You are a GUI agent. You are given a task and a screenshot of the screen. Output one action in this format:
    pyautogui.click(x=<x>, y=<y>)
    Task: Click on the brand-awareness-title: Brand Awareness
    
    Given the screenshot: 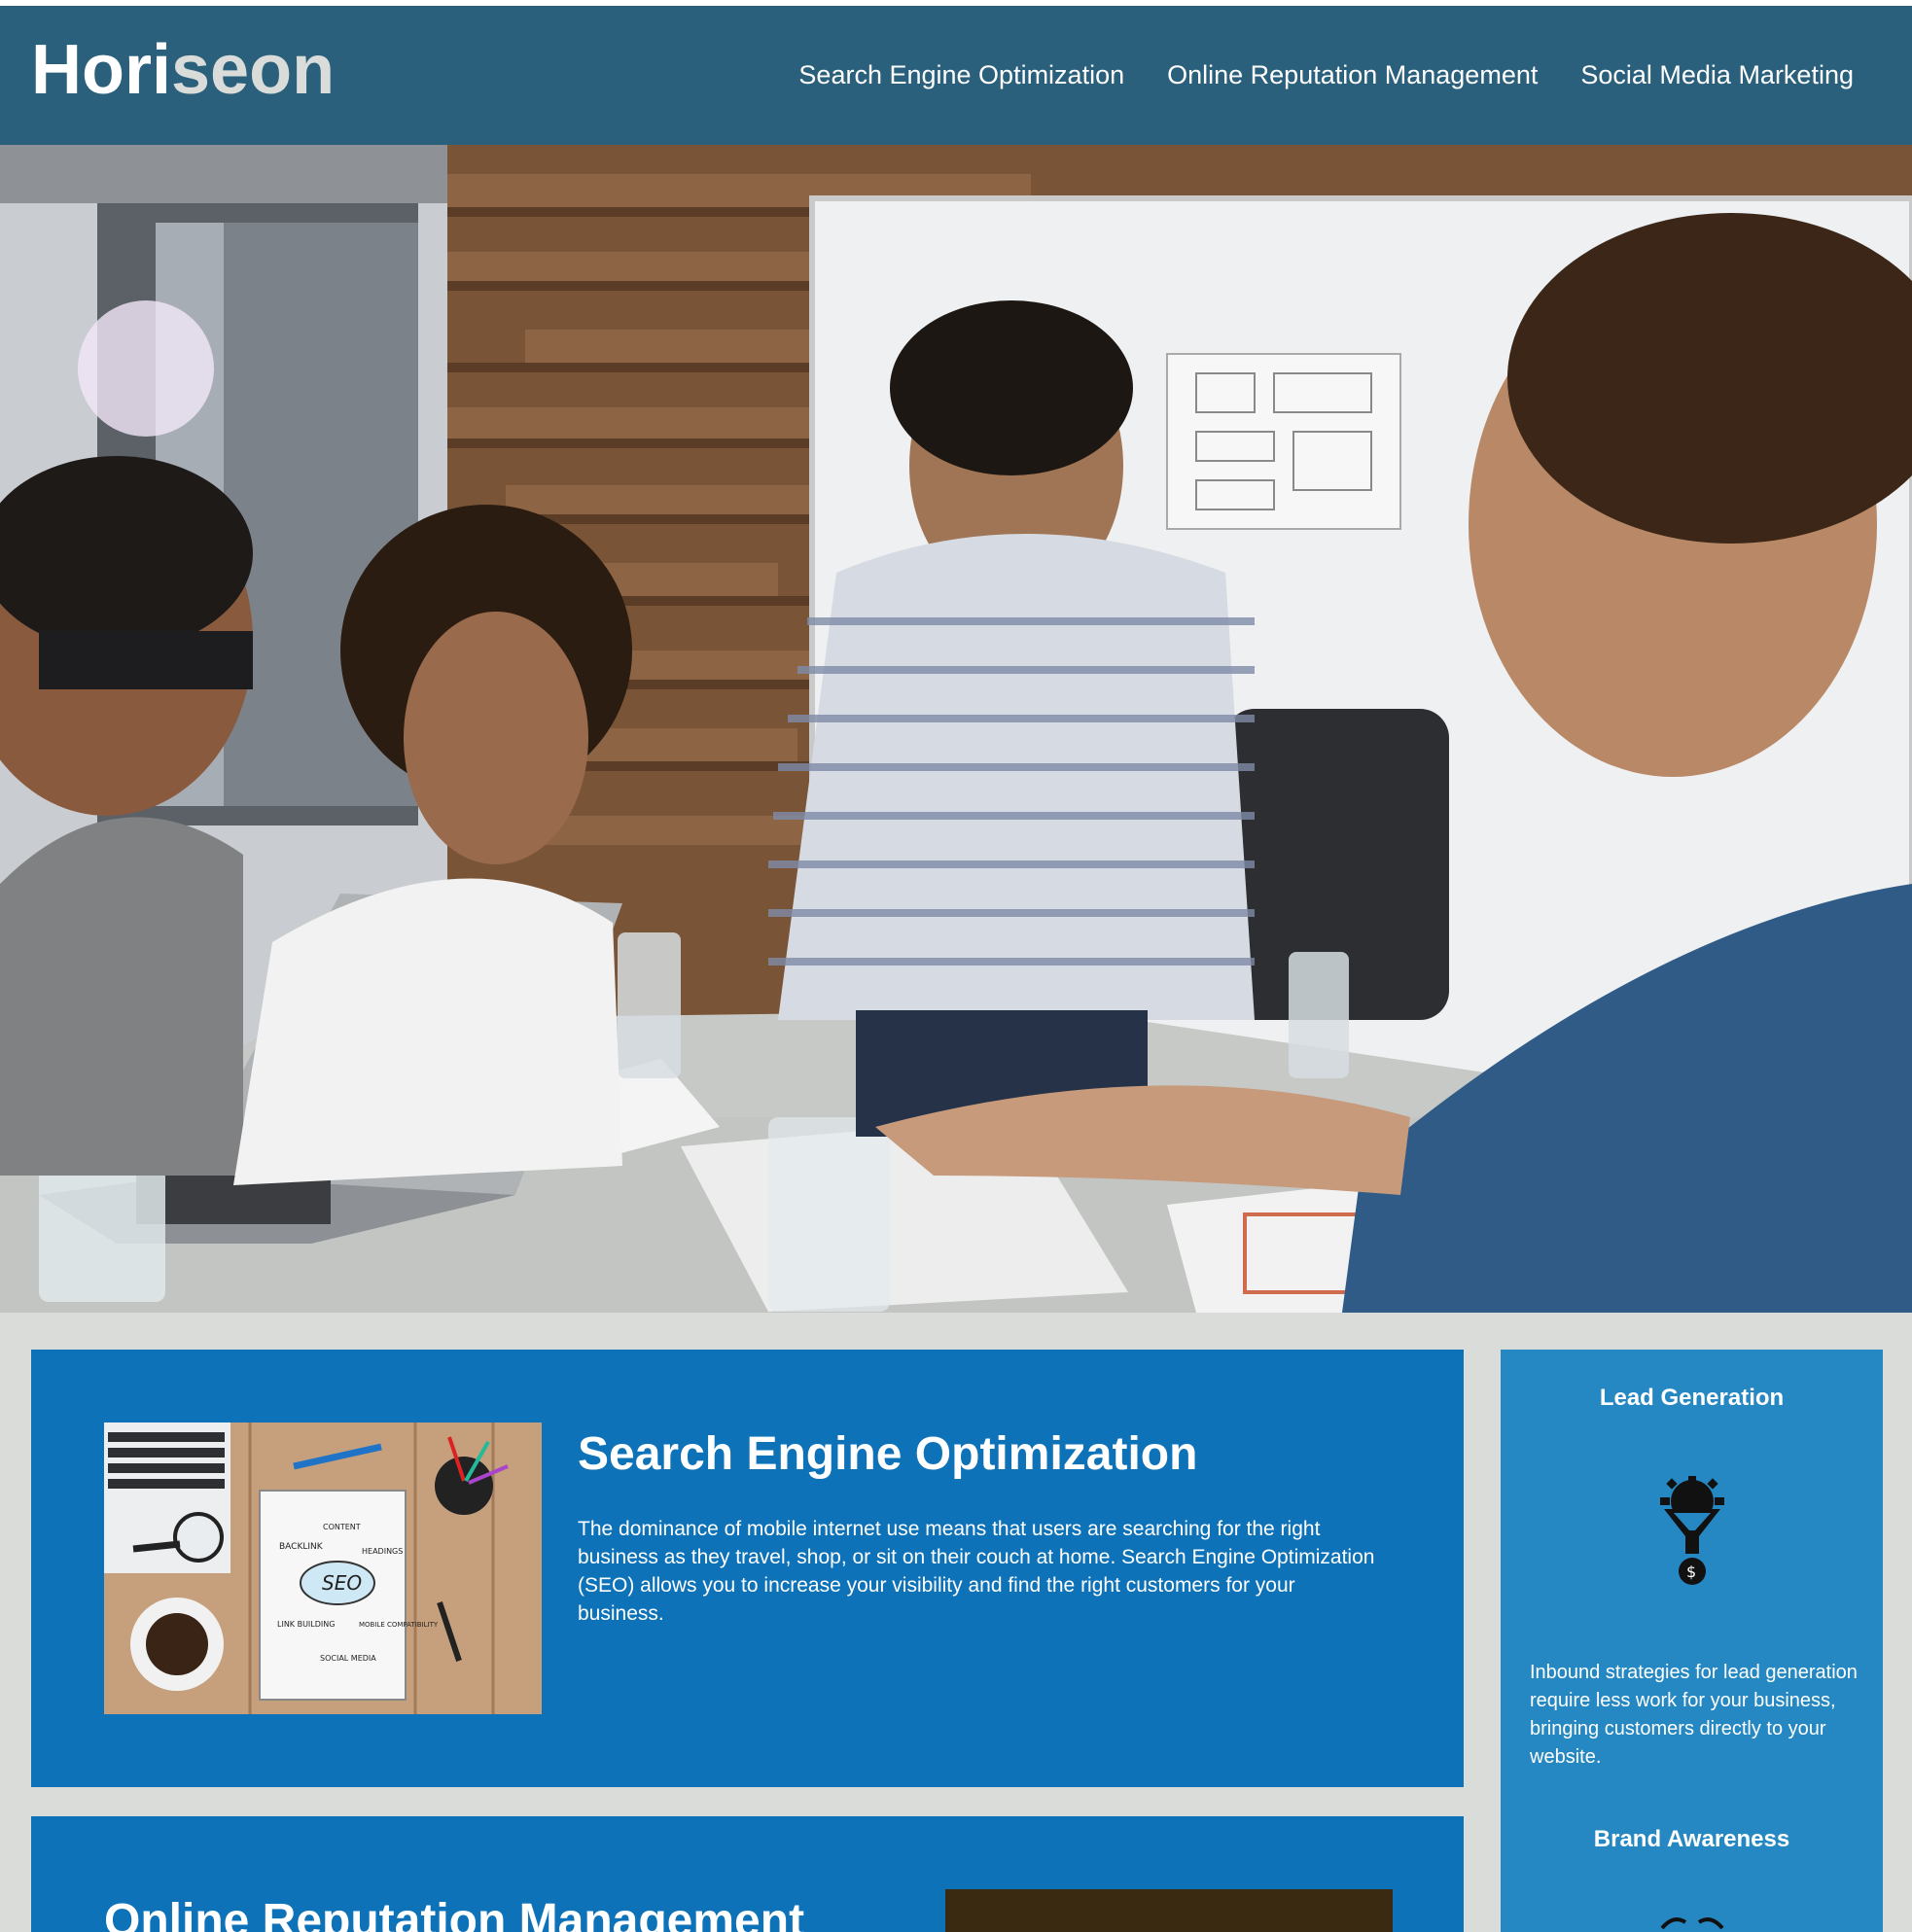 What is the action you would take?
    pyautogui.click(x=1691, y=1839)
    